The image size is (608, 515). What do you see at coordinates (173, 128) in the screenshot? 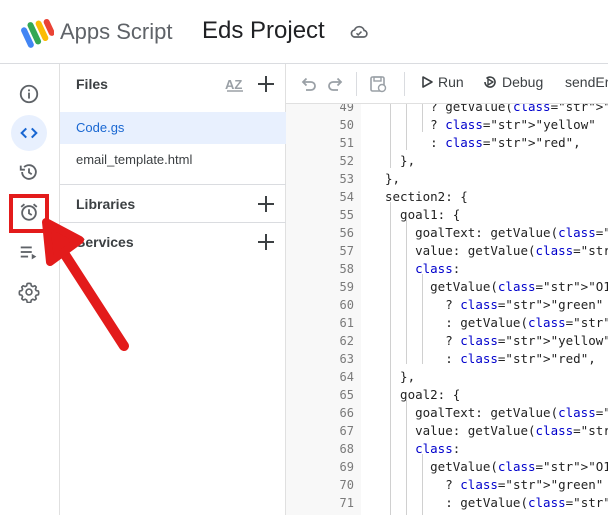
I see `file-item-code-gs: Code.gs` at bounding box center [173, 128].